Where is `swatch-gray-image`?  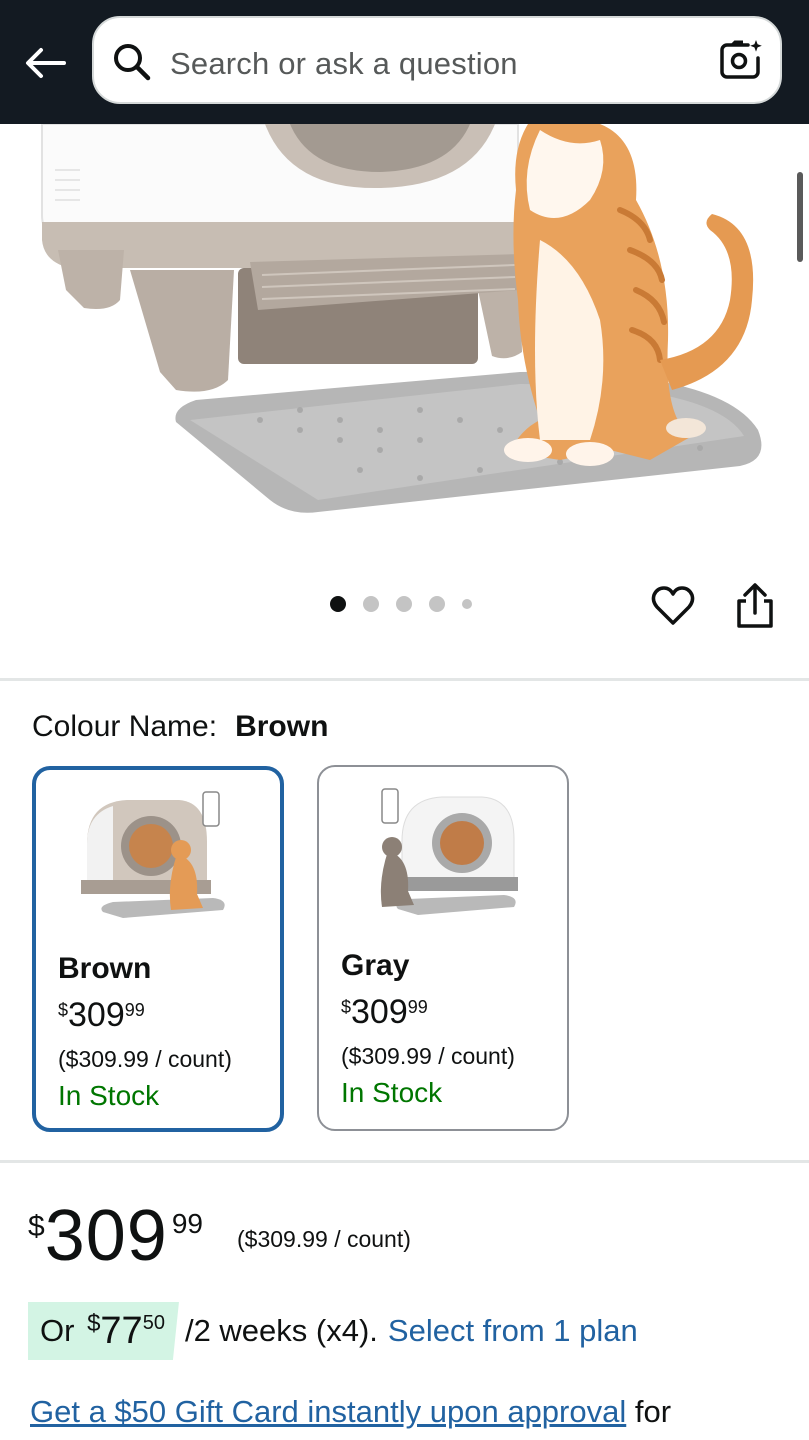 swatch-gray-image is located at coordinates (449, 851).